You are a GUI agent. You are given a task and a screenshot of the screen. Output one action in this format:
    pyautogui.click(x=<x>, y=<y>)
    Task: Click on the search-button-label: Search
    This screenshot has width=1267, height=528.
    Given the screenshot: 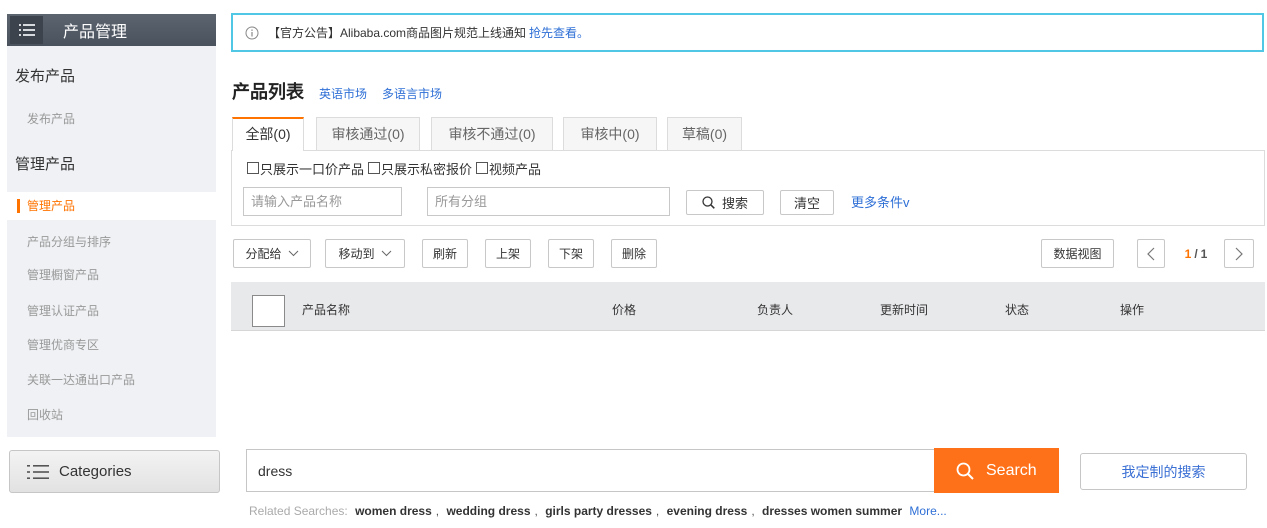 What is the action you would take?
    pyautogui.click(x=1011, y=470)
    